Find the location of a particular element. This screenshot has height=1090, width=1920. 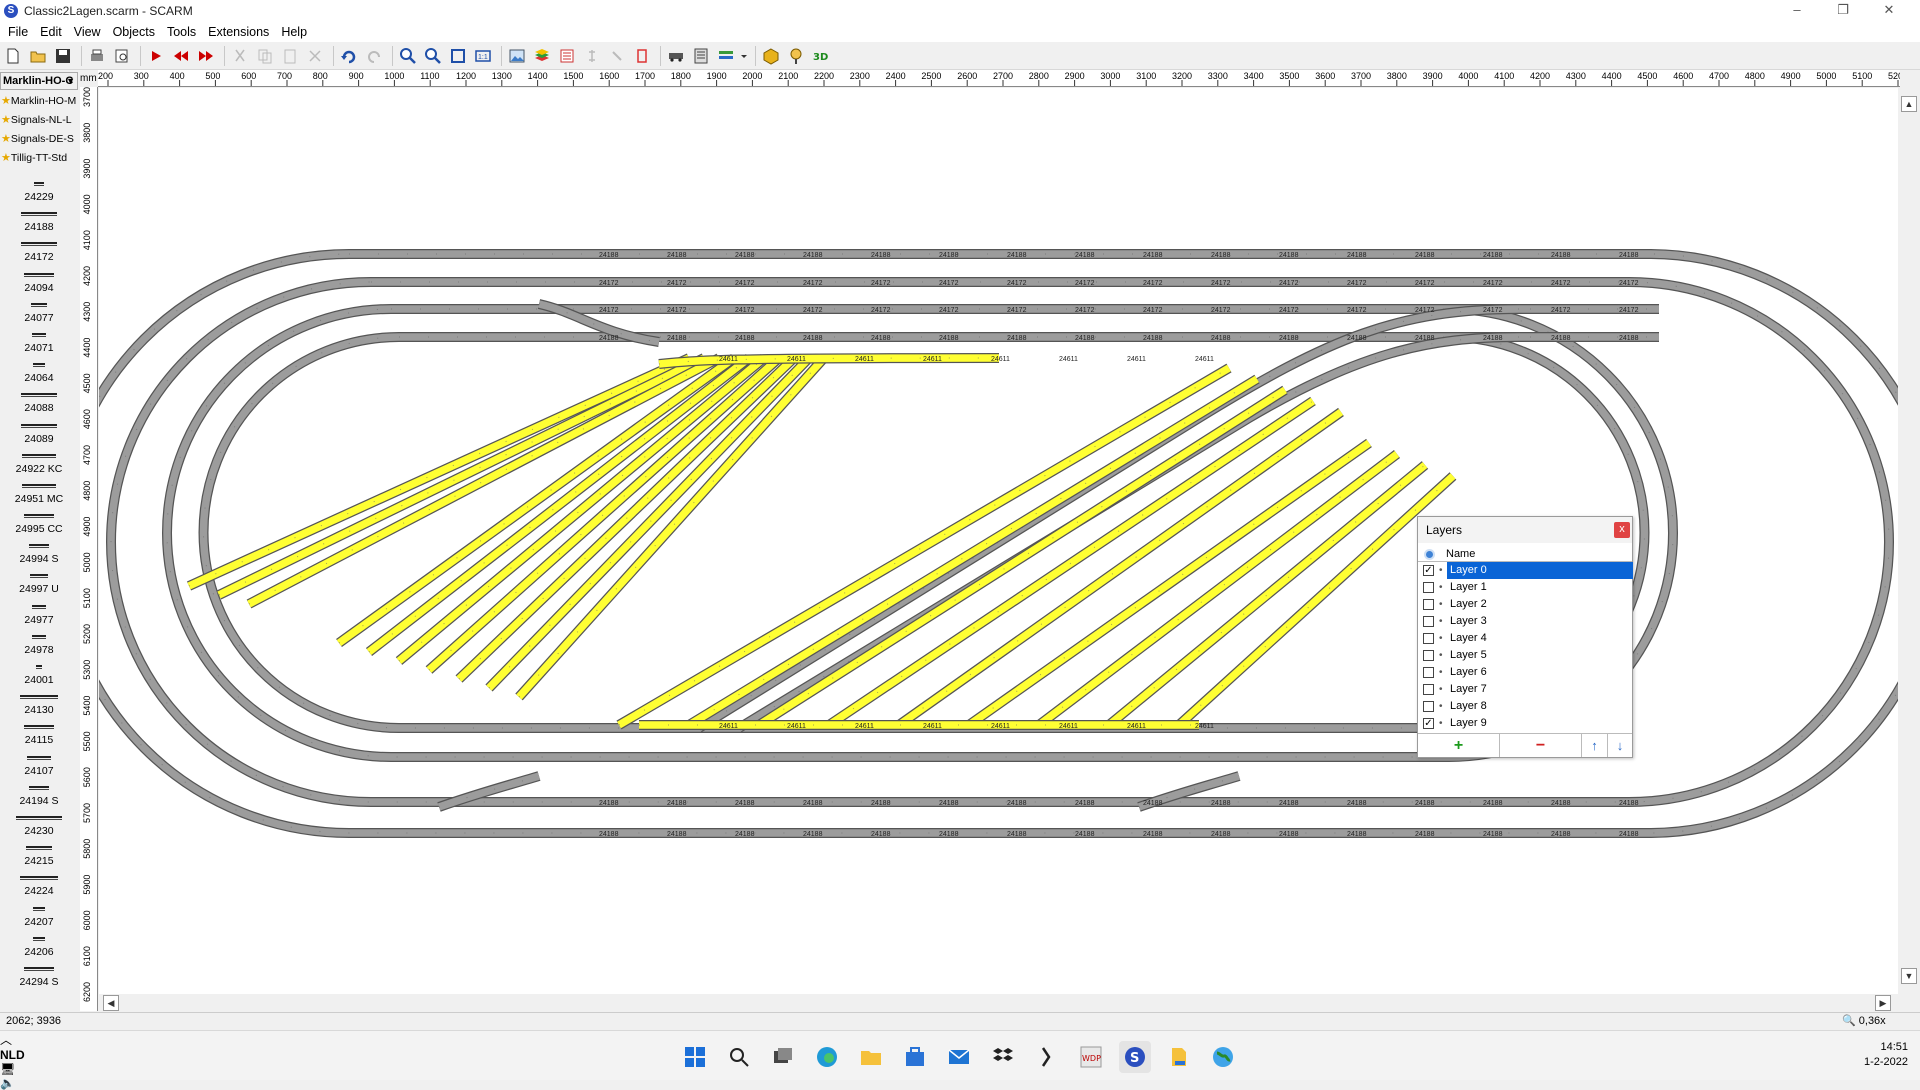

start-icon is located at coordinates (695, 1057).